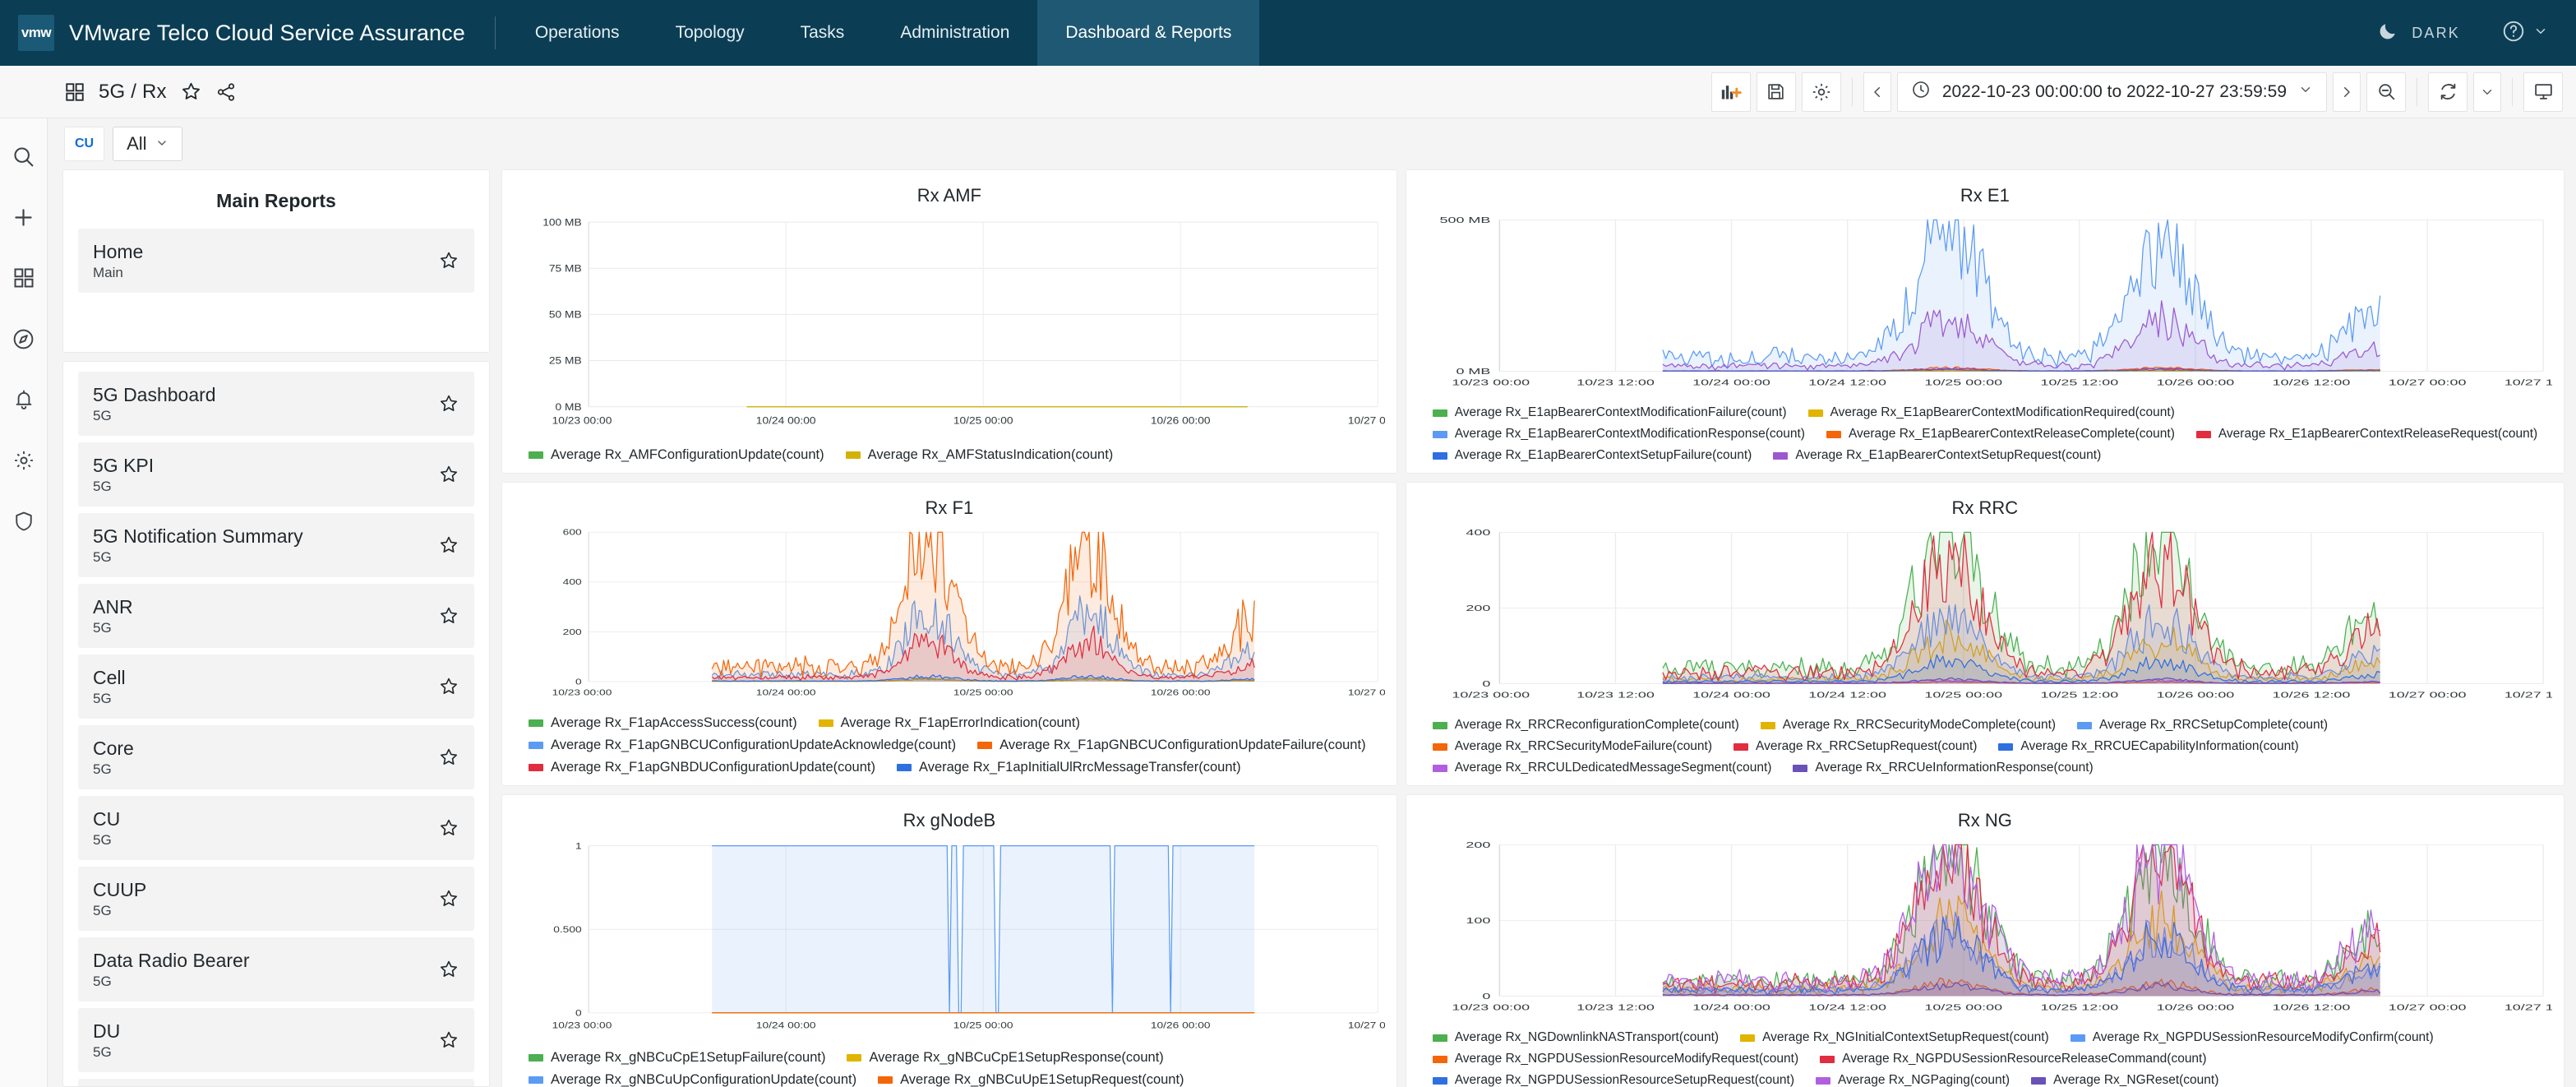 This screenshot has height=1087, width=2576. What do you see at coordinates (276, 1082) in the screenshot?
I see `report-item: Inventory5G` at bounding box center [276, 1082].